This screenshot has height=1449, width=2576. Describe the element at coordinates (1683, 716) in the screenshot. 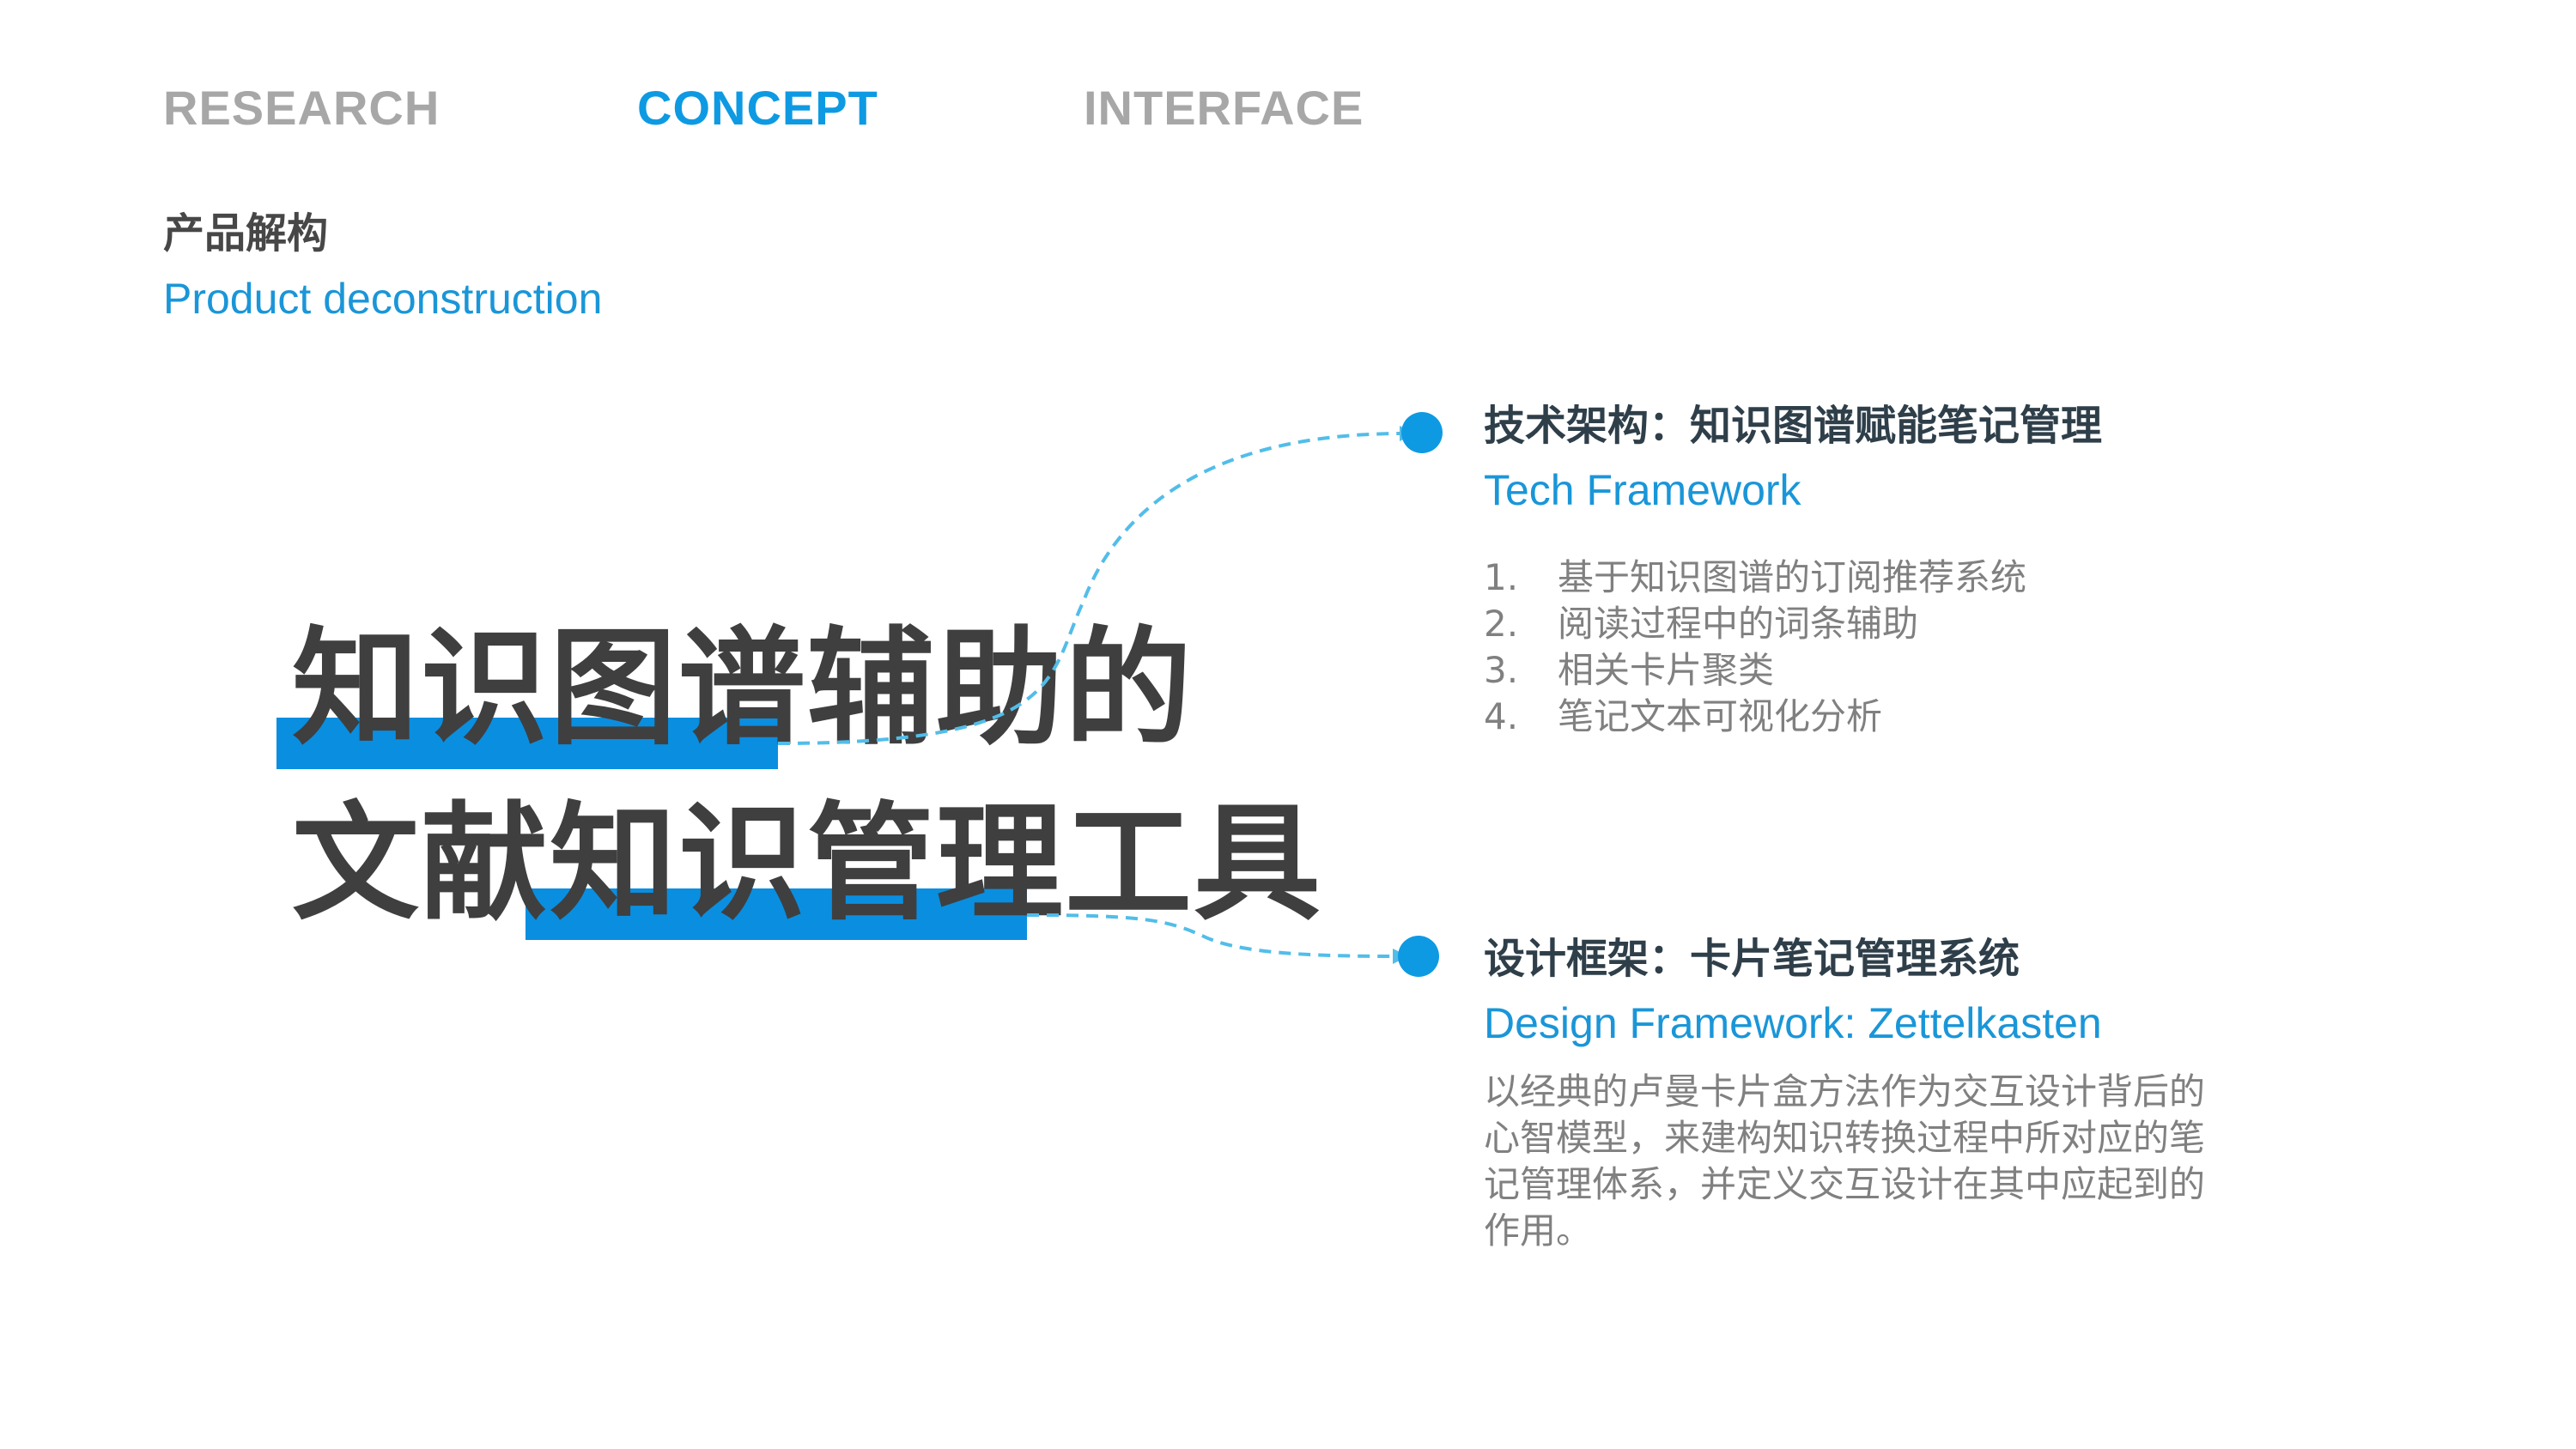

I see `list-item: 4. 笔记文本可视化分析` at that location.